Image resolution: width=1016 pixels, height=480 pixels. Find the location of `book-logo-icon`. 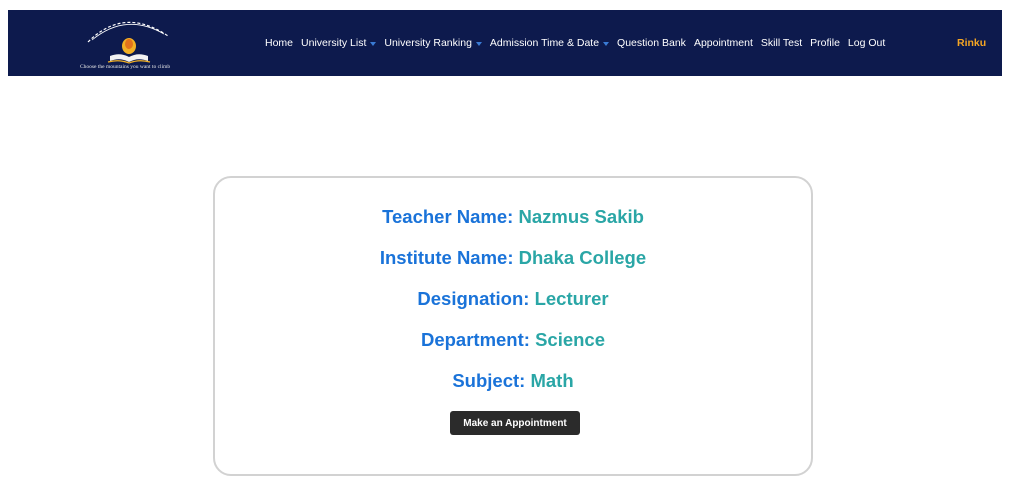

book-logo-icon is located at coordinates (128, 42).